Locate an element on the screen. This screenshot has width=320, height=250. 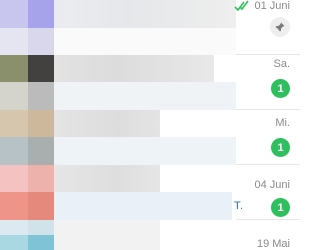
double-check-icon is located at coordinates (241, 6).